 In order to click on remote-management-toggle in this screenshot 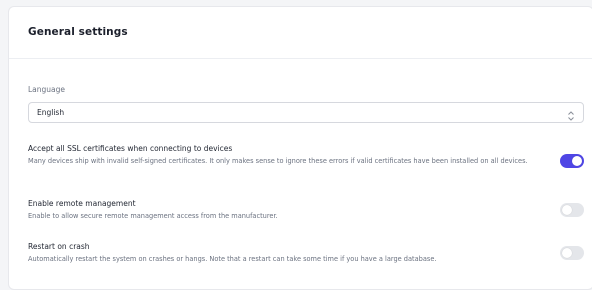, I will do `click(572, 210)`.